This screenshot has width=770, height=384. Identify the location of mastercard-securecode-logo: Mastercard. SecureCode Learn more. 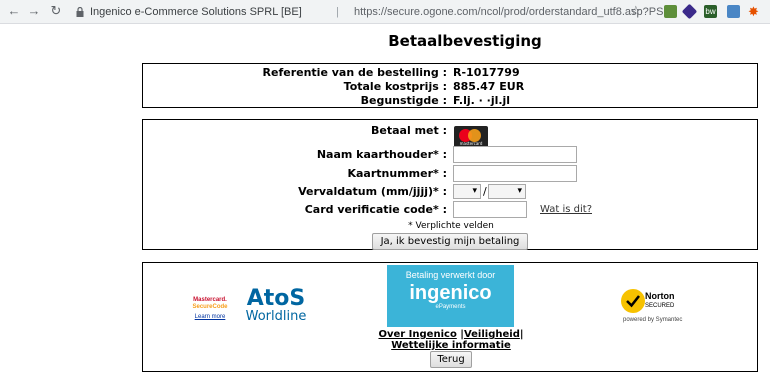
(210, 309).